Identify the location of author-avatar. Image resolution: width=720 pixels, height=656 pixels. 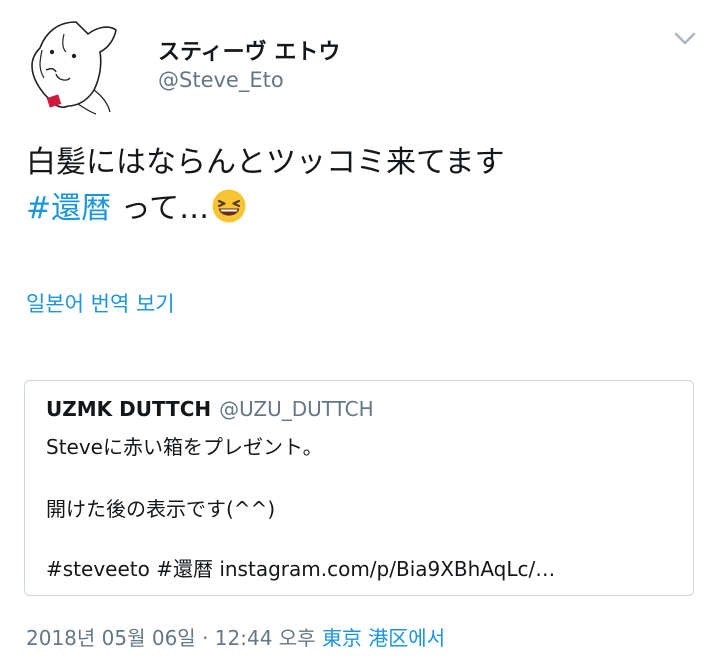
(73, 62).